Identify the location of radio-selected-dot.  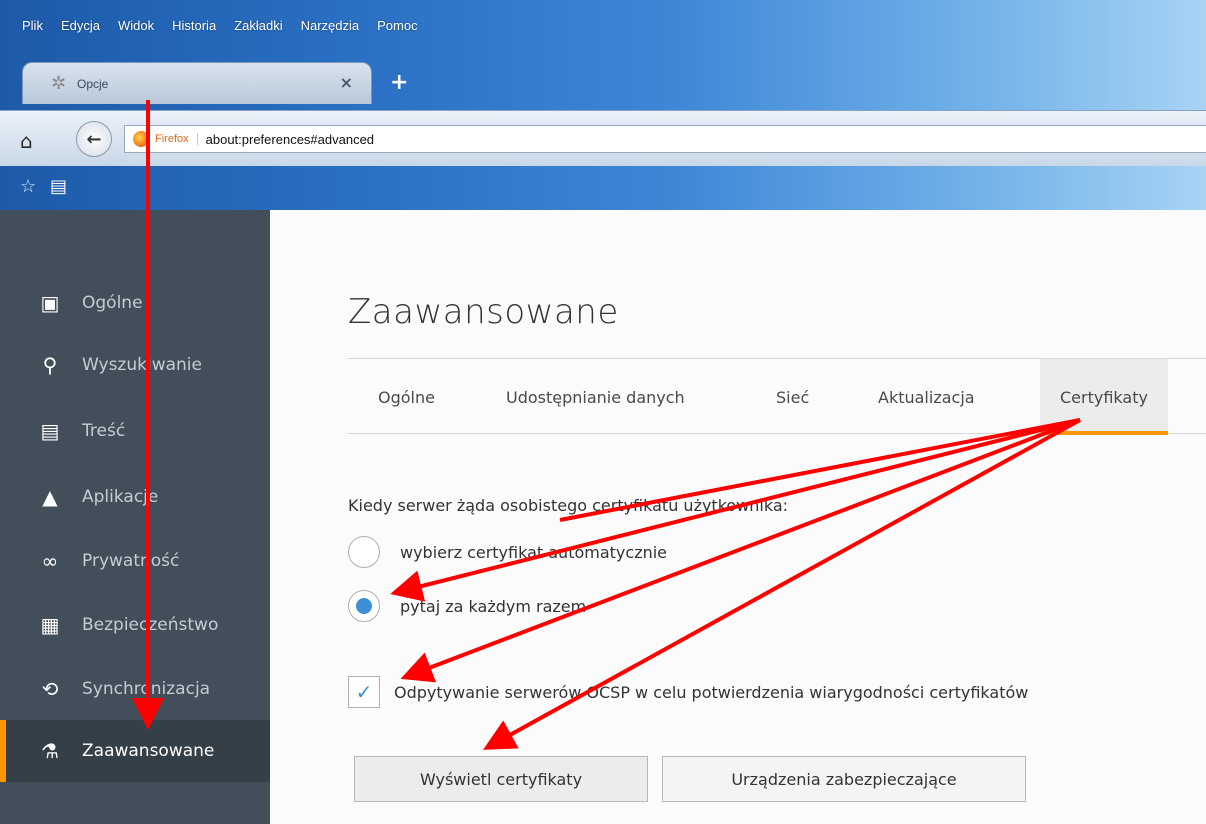
(364, 606).